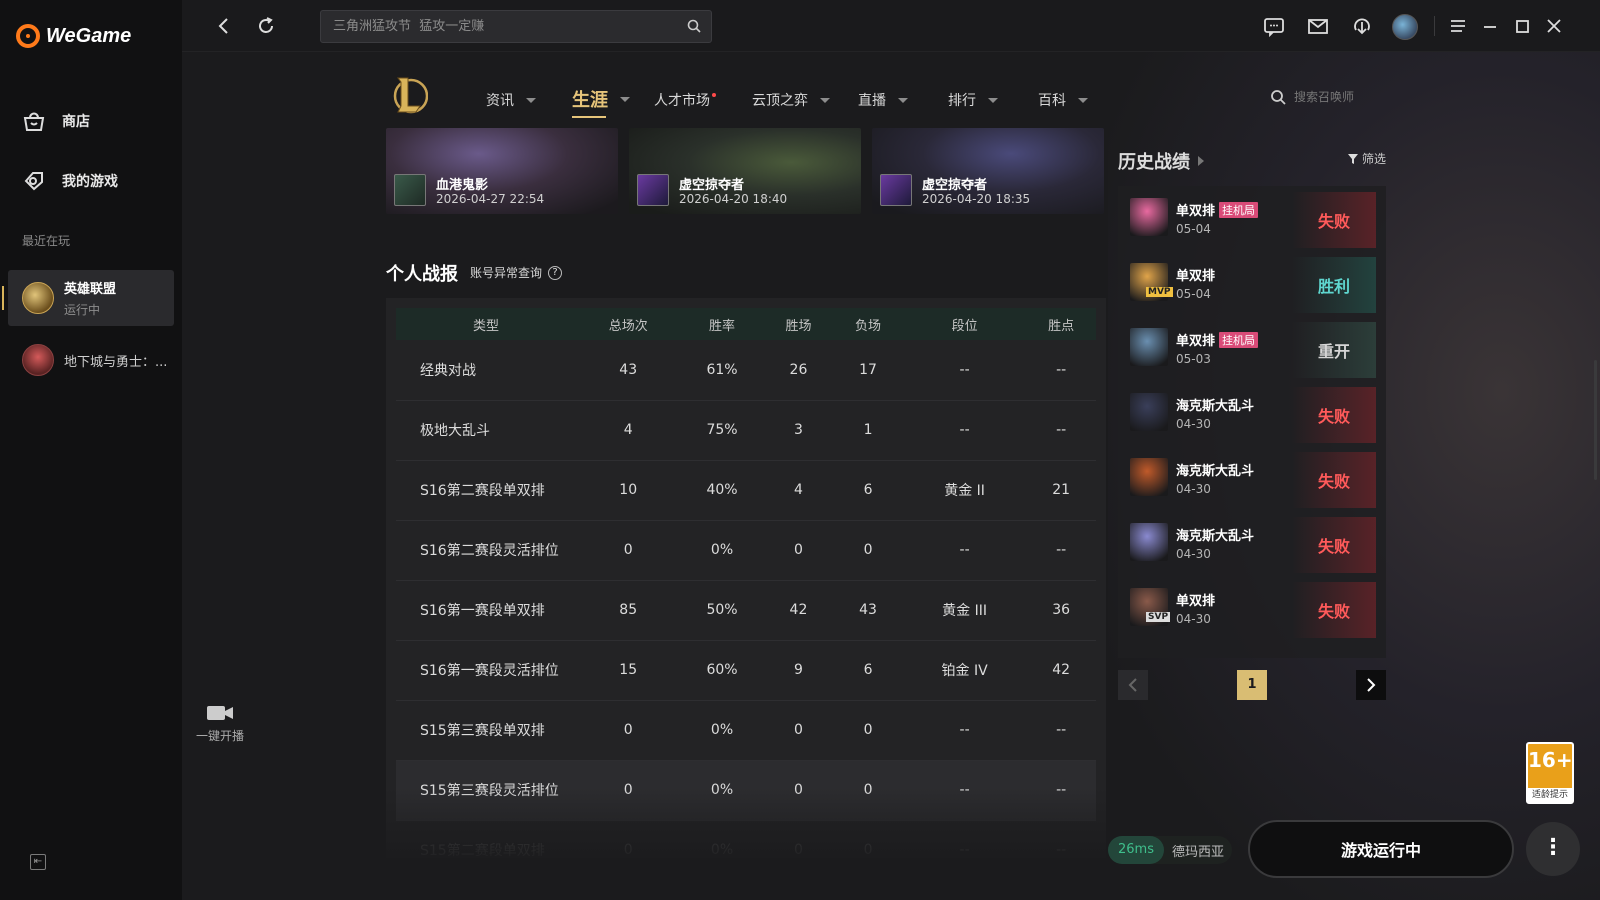 This screenshot has width=1600, height=900. What do you see at coordinates (964, 324) in the screenshot?
I see `column-header: 段位` at bounding box center [964, 324].